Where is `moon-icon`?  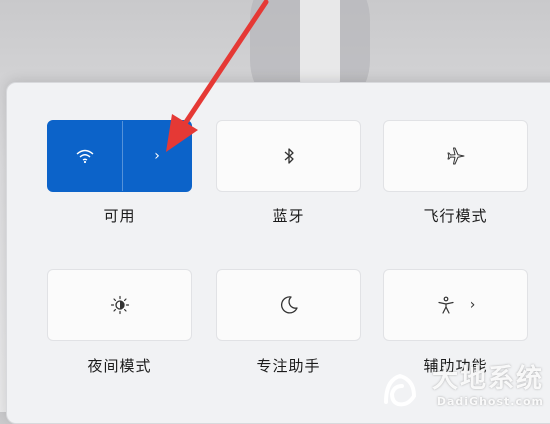 moon-icon is located at coordinates (289, 305).